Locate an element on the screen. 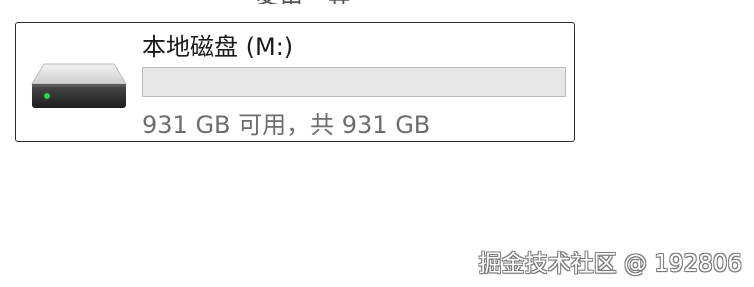 The image size is (754, 287). previous-item-clipped: 备用，共 is located at coordinates (310, 2).